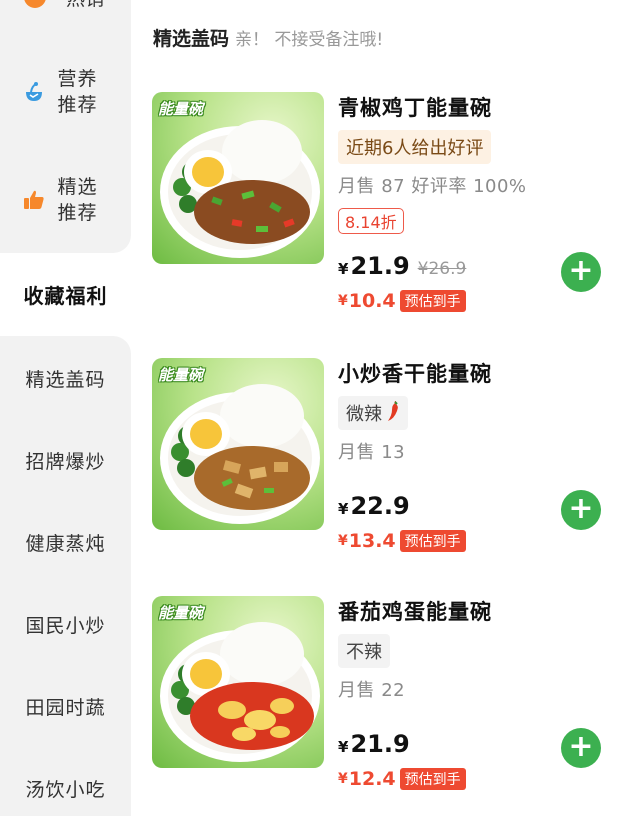  I want to click on spice-tag-text: 微辣, so click(364, 414).